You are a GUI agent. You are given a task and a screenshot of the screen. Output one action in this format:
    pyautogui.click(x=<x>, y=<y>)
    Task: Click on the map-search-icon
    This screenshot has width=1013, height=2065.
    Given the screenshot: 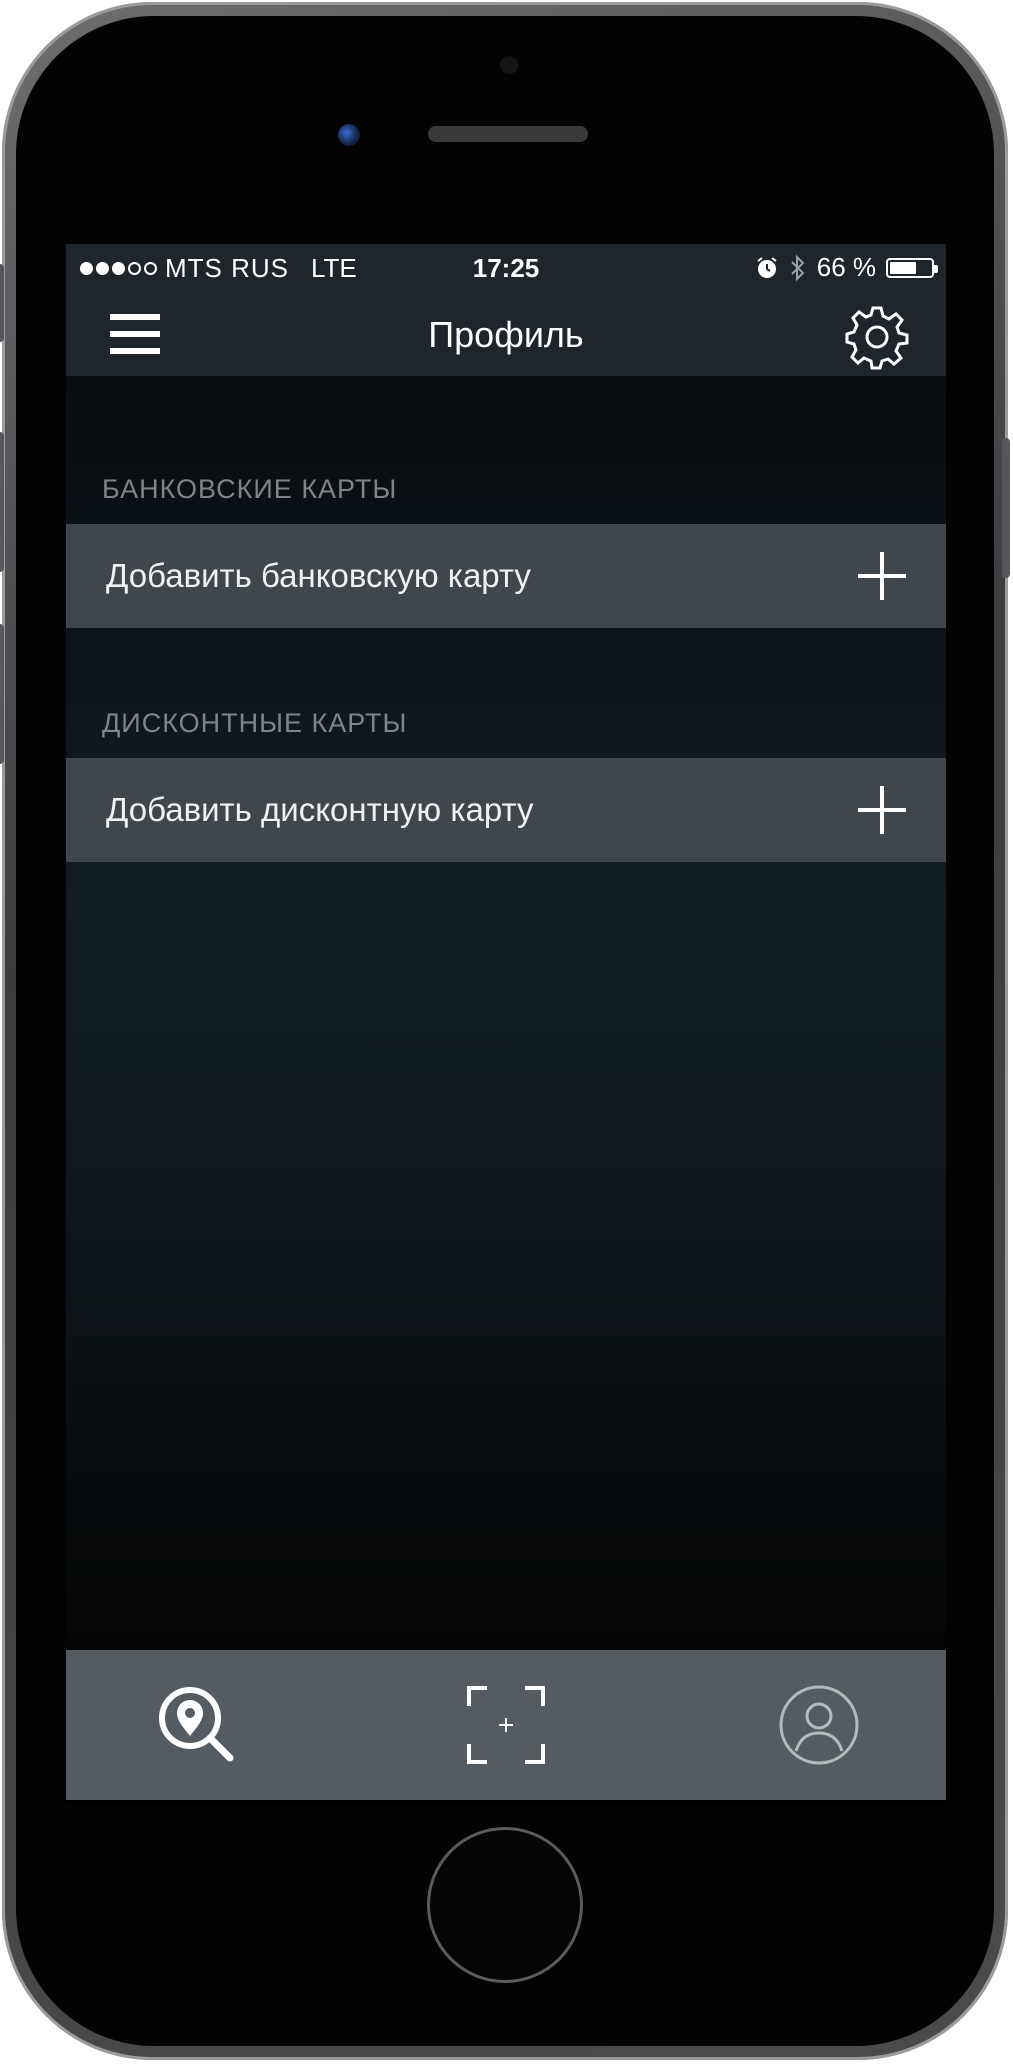 What is the action you would take?
    pyautogui.click(x=197, y=1725)
    